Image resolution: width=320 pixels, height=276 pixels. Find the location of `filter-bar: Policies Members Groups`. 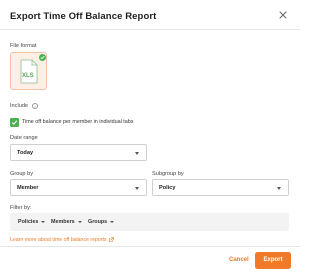

filter-bar: Policies Members Groups is located at coordinates (149, 222).